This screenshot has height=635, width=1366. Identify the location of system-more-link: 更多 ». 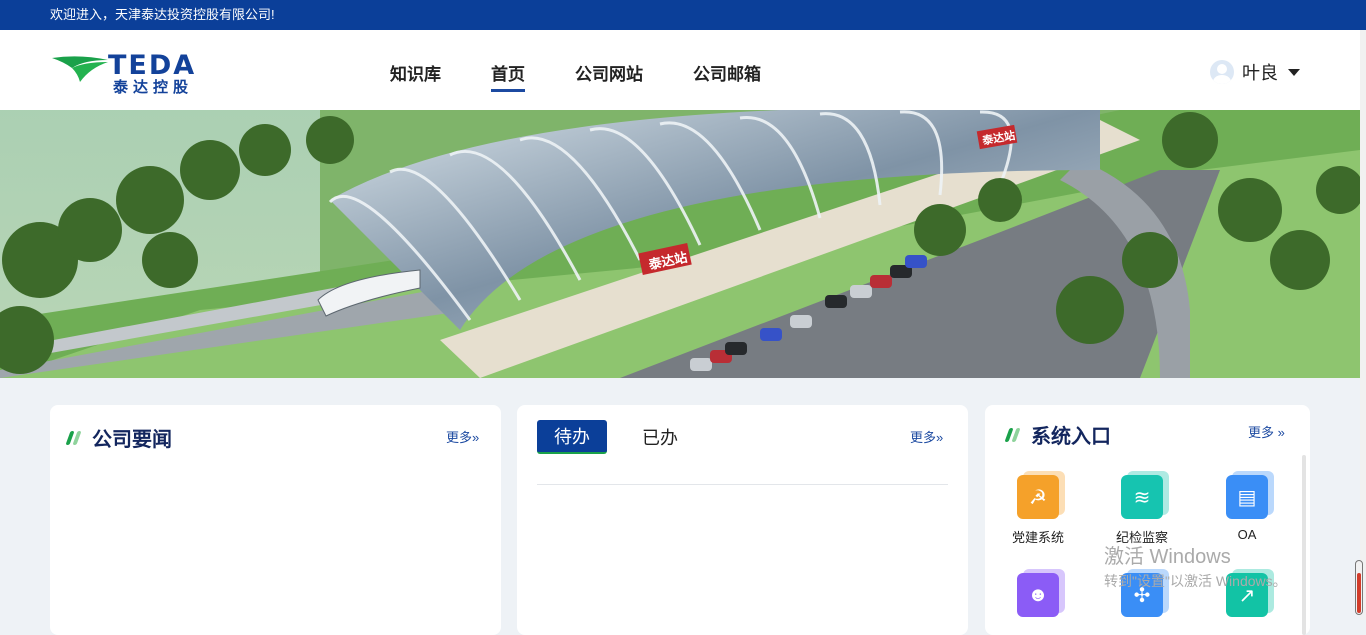
(1266, 431).